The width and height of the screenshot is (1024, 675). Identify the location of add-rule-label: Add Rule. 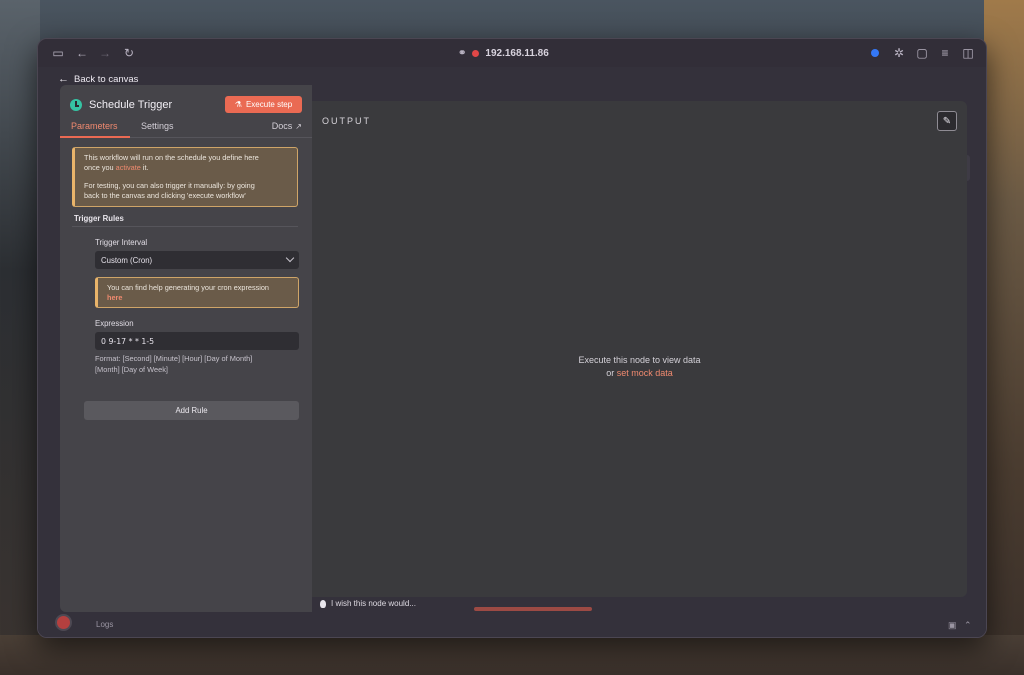
(191, 410).